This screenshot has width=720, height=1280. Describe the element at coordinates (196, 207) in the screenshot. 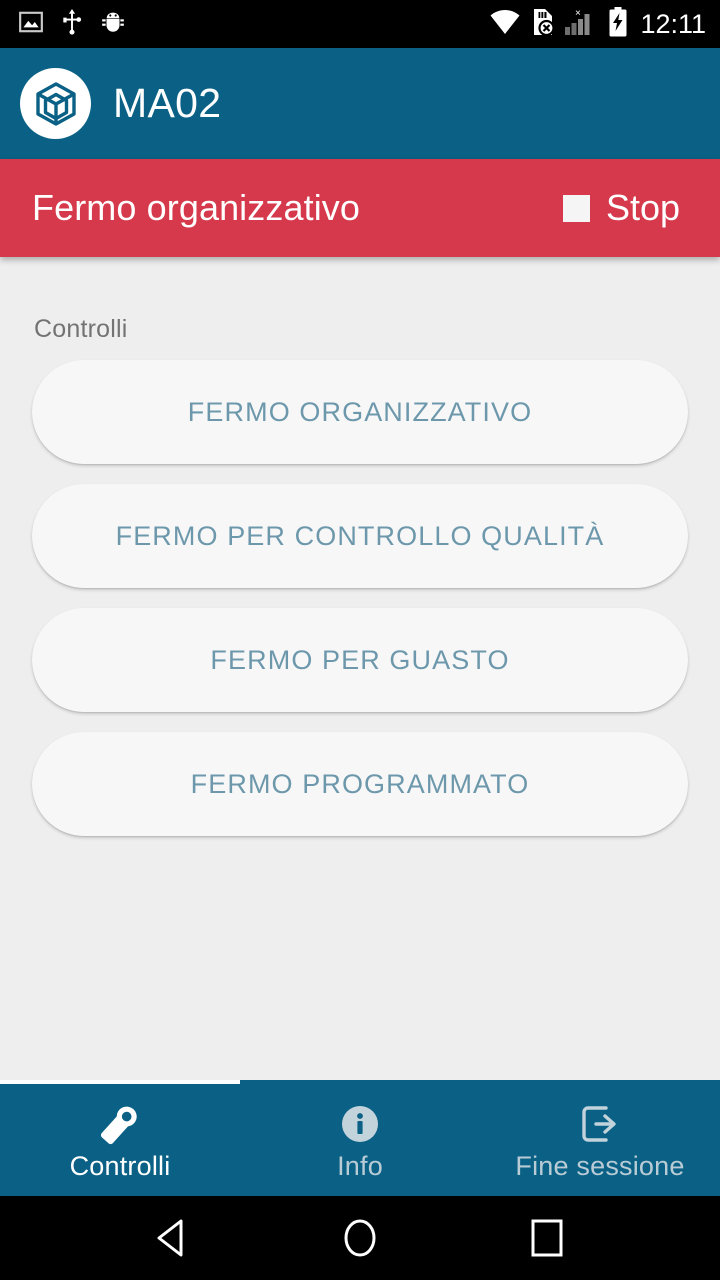

I see `machine-state-label: Fermo organizzativo` at that location.